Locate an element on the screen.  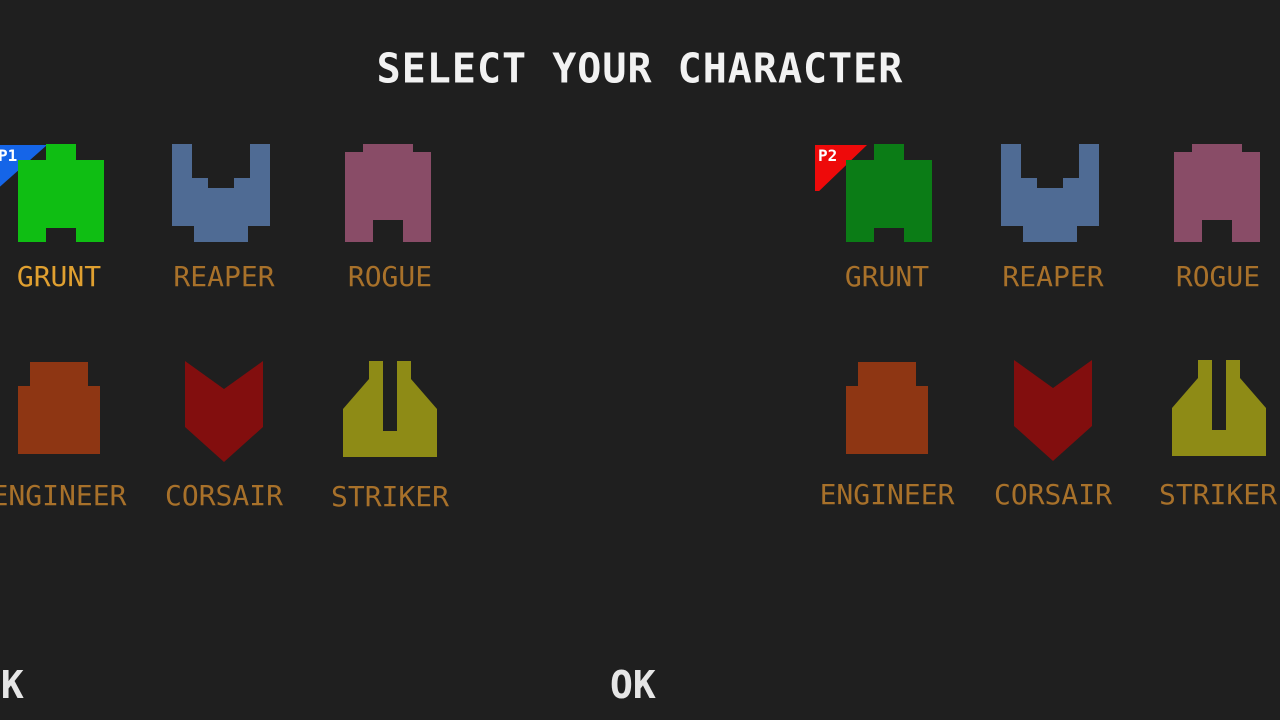
player2-striker-shape is located at coordinates (1219, 408).